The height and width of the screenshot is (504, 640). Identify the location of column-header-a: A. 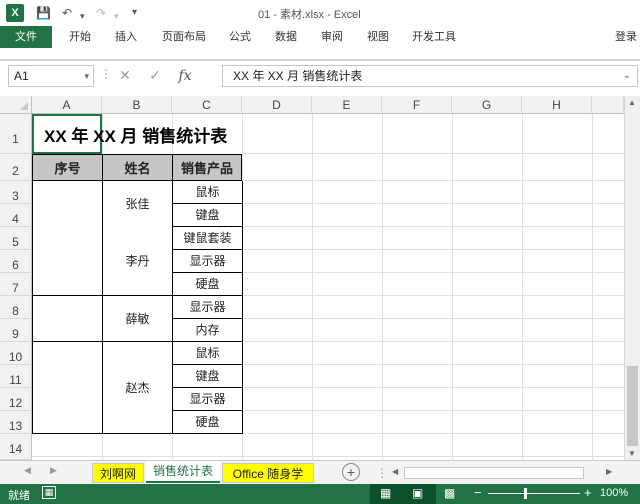
(67, 105).